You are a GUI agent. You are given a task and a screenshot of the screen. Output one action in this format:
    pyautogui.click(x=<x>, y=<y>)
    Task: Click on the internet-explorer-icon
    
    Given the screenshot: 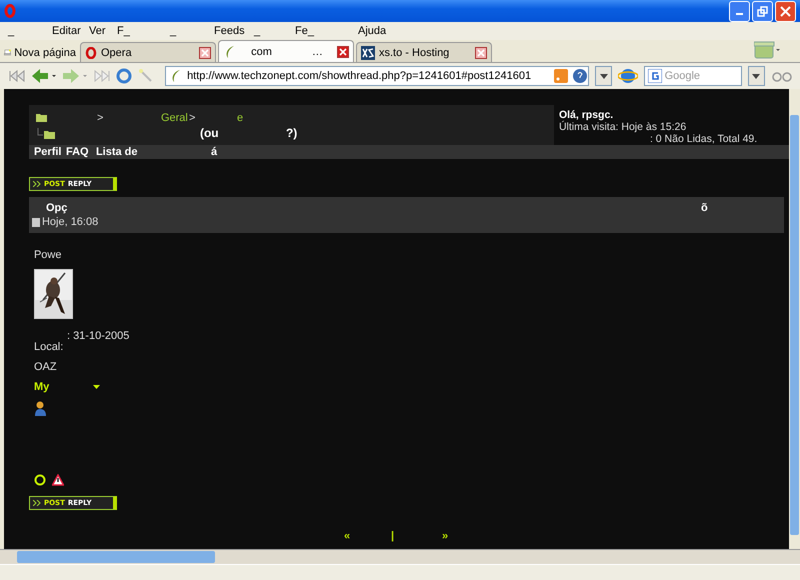 What is the action you would take?
    pyautogui.click(x=628, y=76)
    